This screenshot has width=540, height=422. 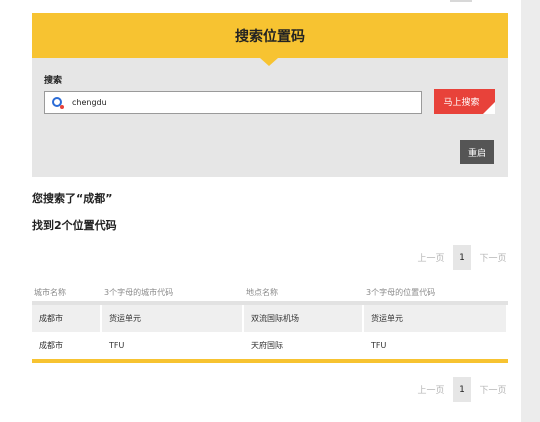 I want to click on cell-location-name: 天府国际, so click(x=267, y=345).